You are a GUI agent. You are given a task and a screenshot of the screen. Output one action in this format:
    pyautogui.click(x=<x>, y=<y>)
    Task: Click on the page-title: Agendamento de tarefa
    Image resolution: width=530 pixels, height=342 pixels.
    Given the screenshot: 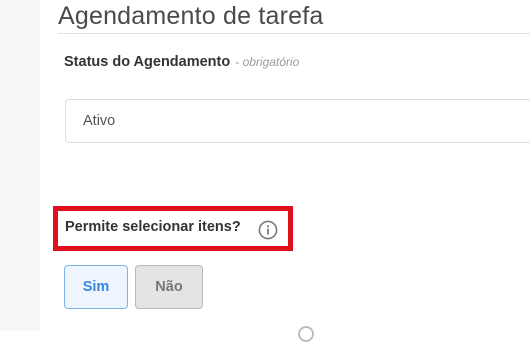 What is the action you would take?
    pyautogui.click(x=191, y=16)
    